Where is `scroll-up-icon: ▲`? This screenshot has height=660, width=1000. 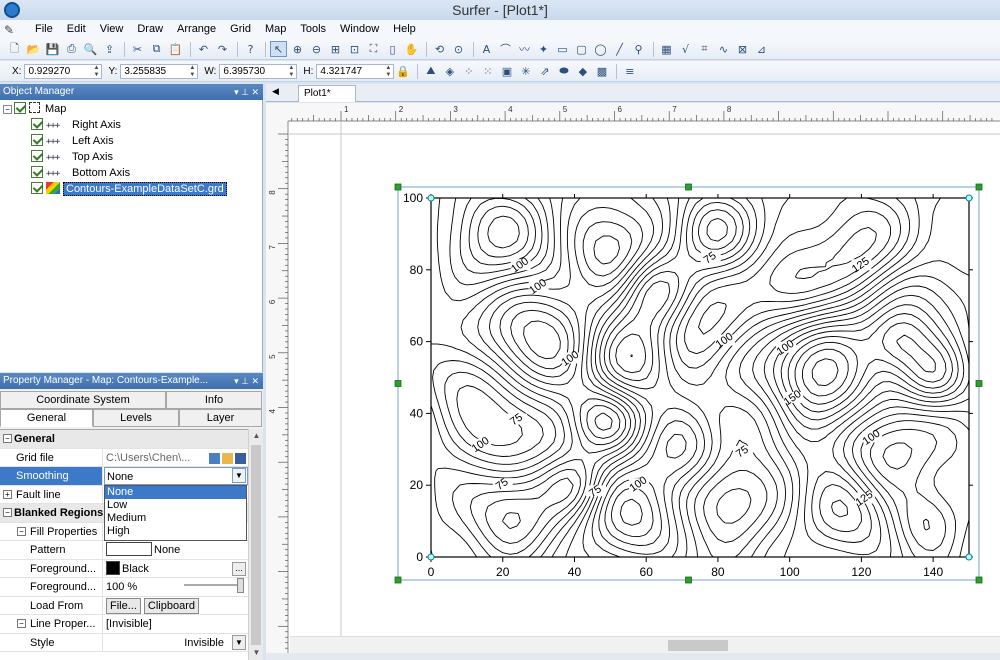
scroll-up-icon: ▲ is located at coordinates (256, 436).